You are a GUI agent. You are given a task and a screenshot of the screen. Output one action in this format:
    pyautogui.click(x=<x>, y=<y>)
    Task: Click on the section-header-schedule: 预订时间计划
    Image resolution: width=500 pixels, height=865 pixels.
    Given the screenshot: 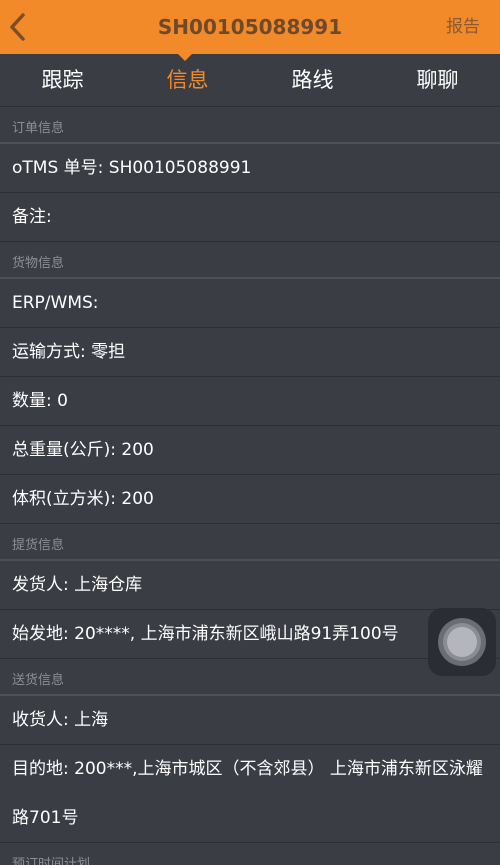 What is the action you would take?
    pyautogui.click(x=250, y=854)
    